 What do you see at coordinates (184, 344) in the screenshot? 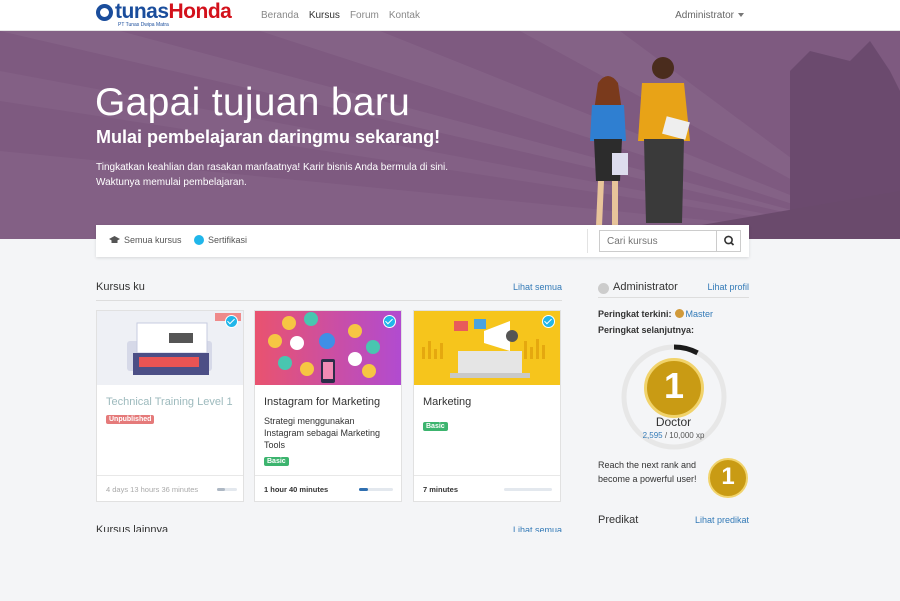
I see `technical-training-illustration` at bounding box center [184, 344].